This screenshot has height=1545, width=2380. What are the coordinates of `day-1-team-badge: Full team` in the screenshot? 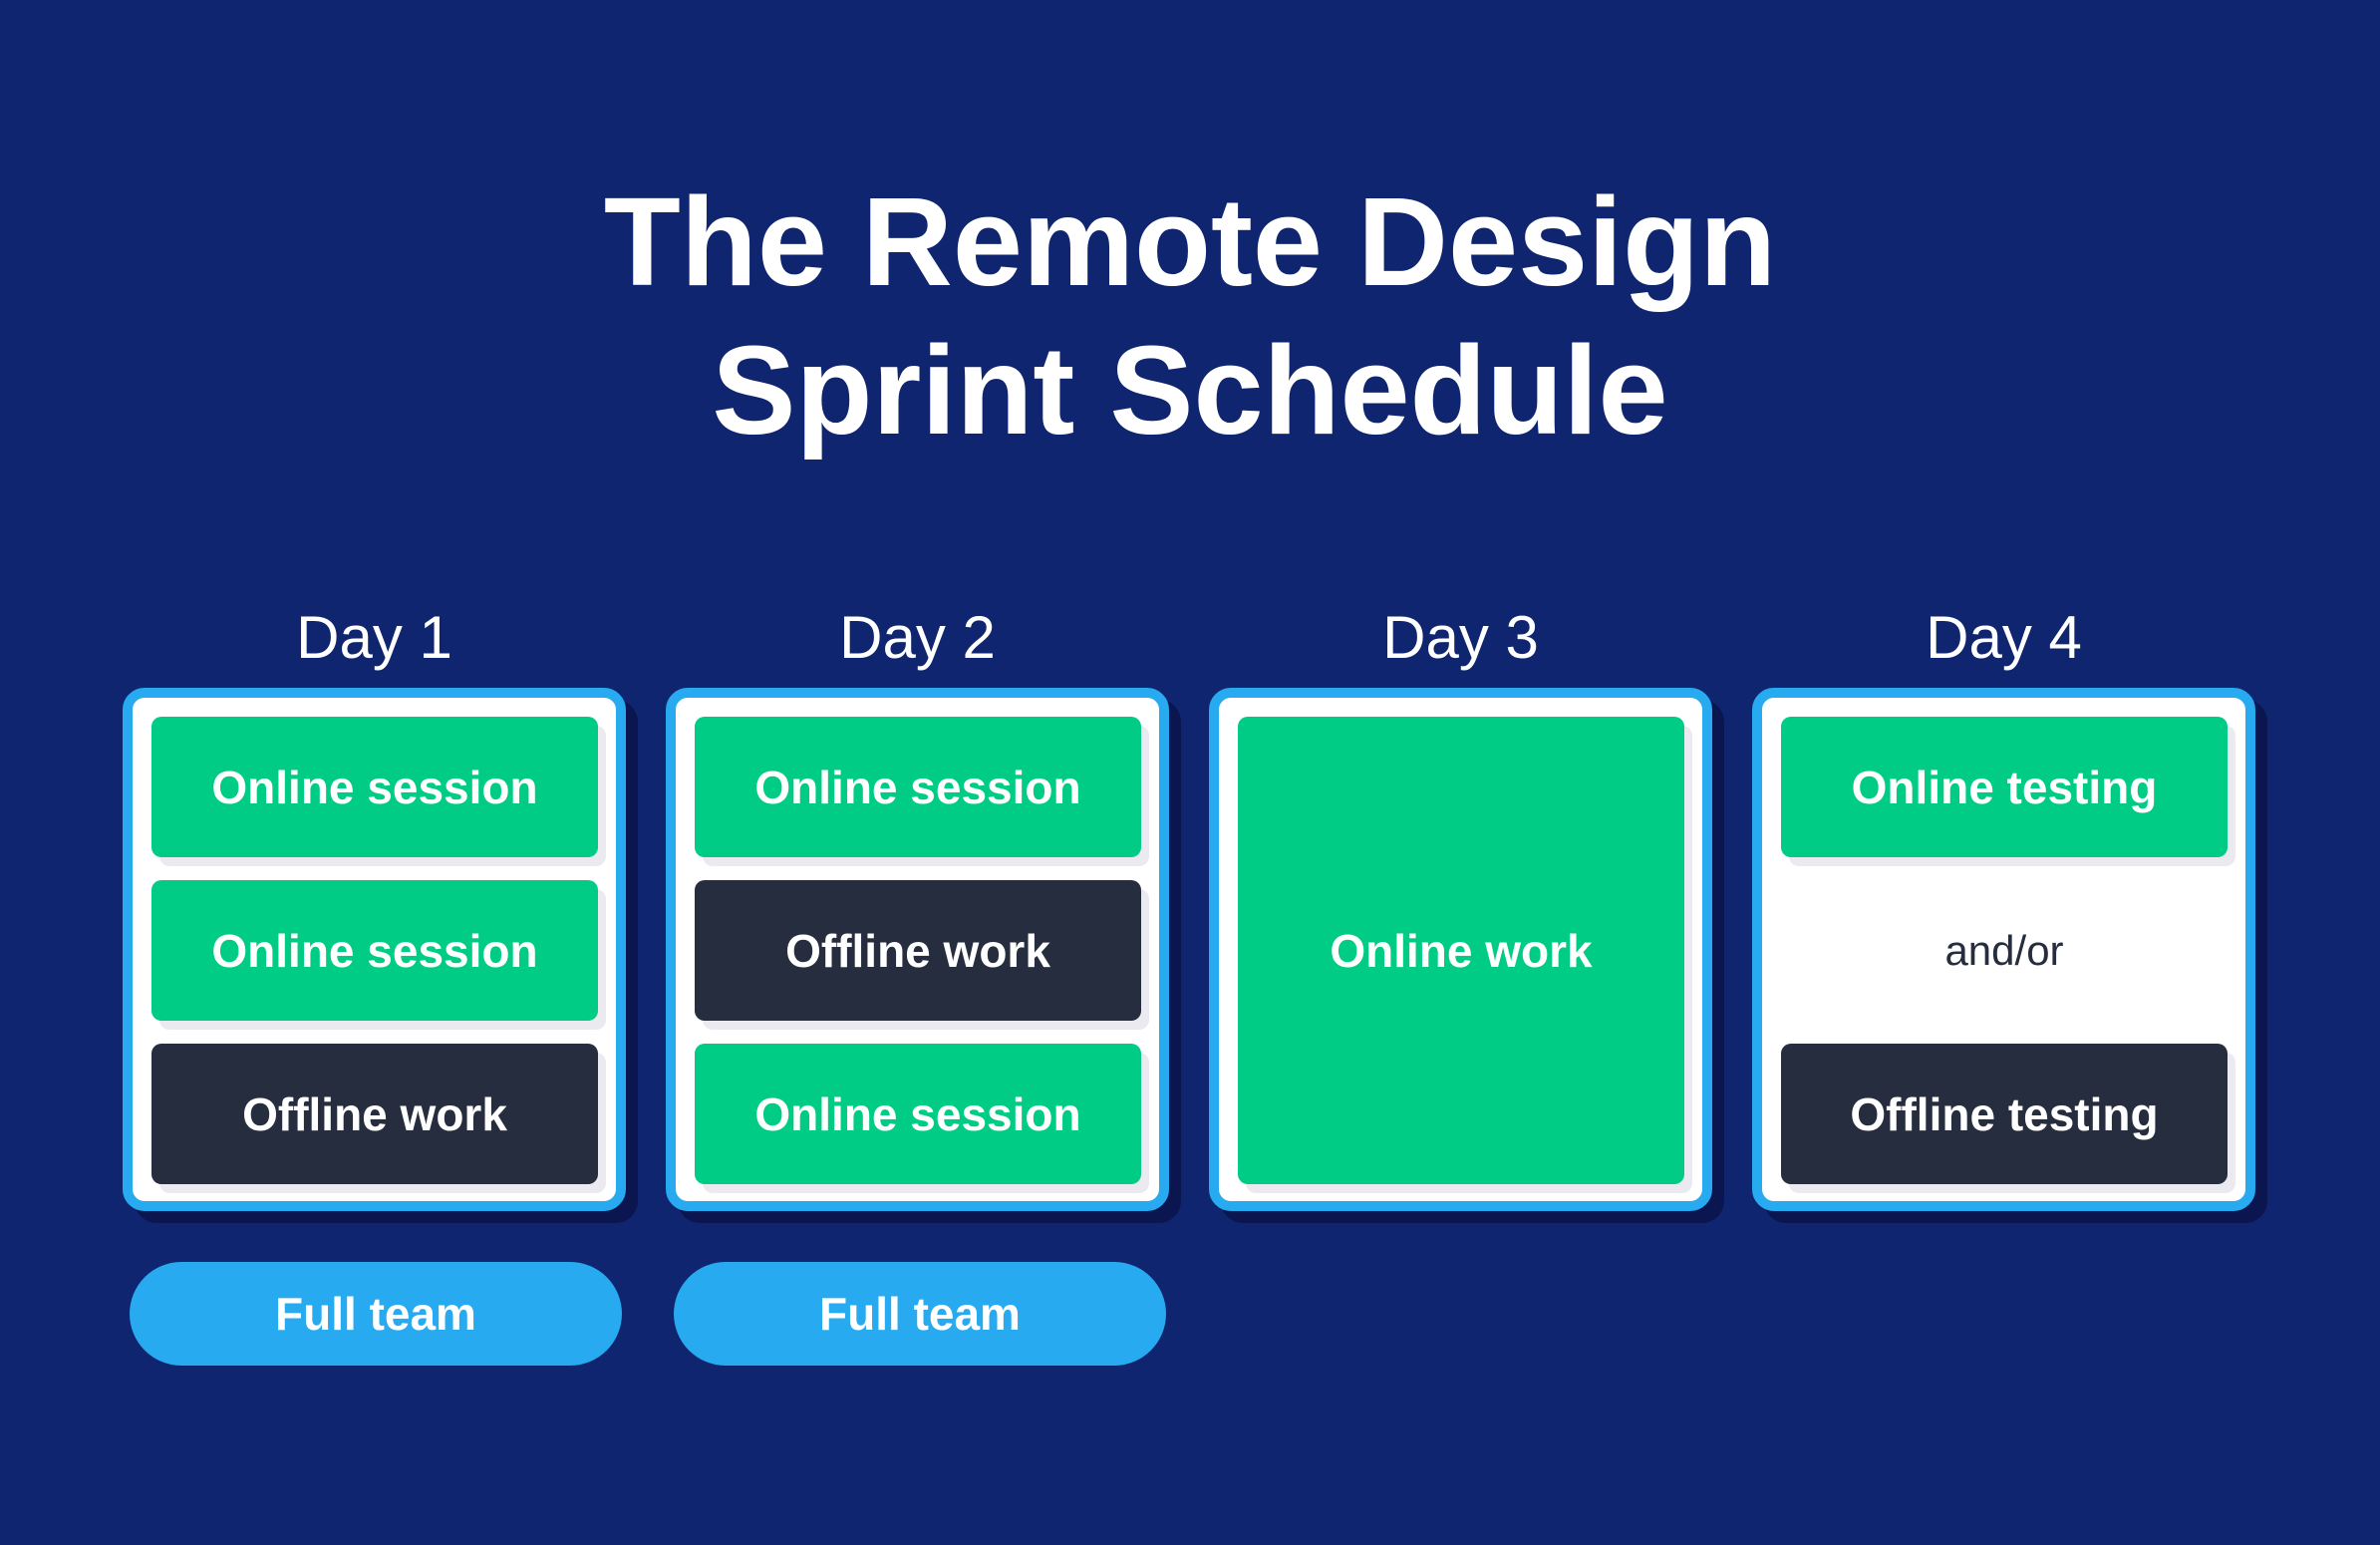 It's located at (376, 1314).